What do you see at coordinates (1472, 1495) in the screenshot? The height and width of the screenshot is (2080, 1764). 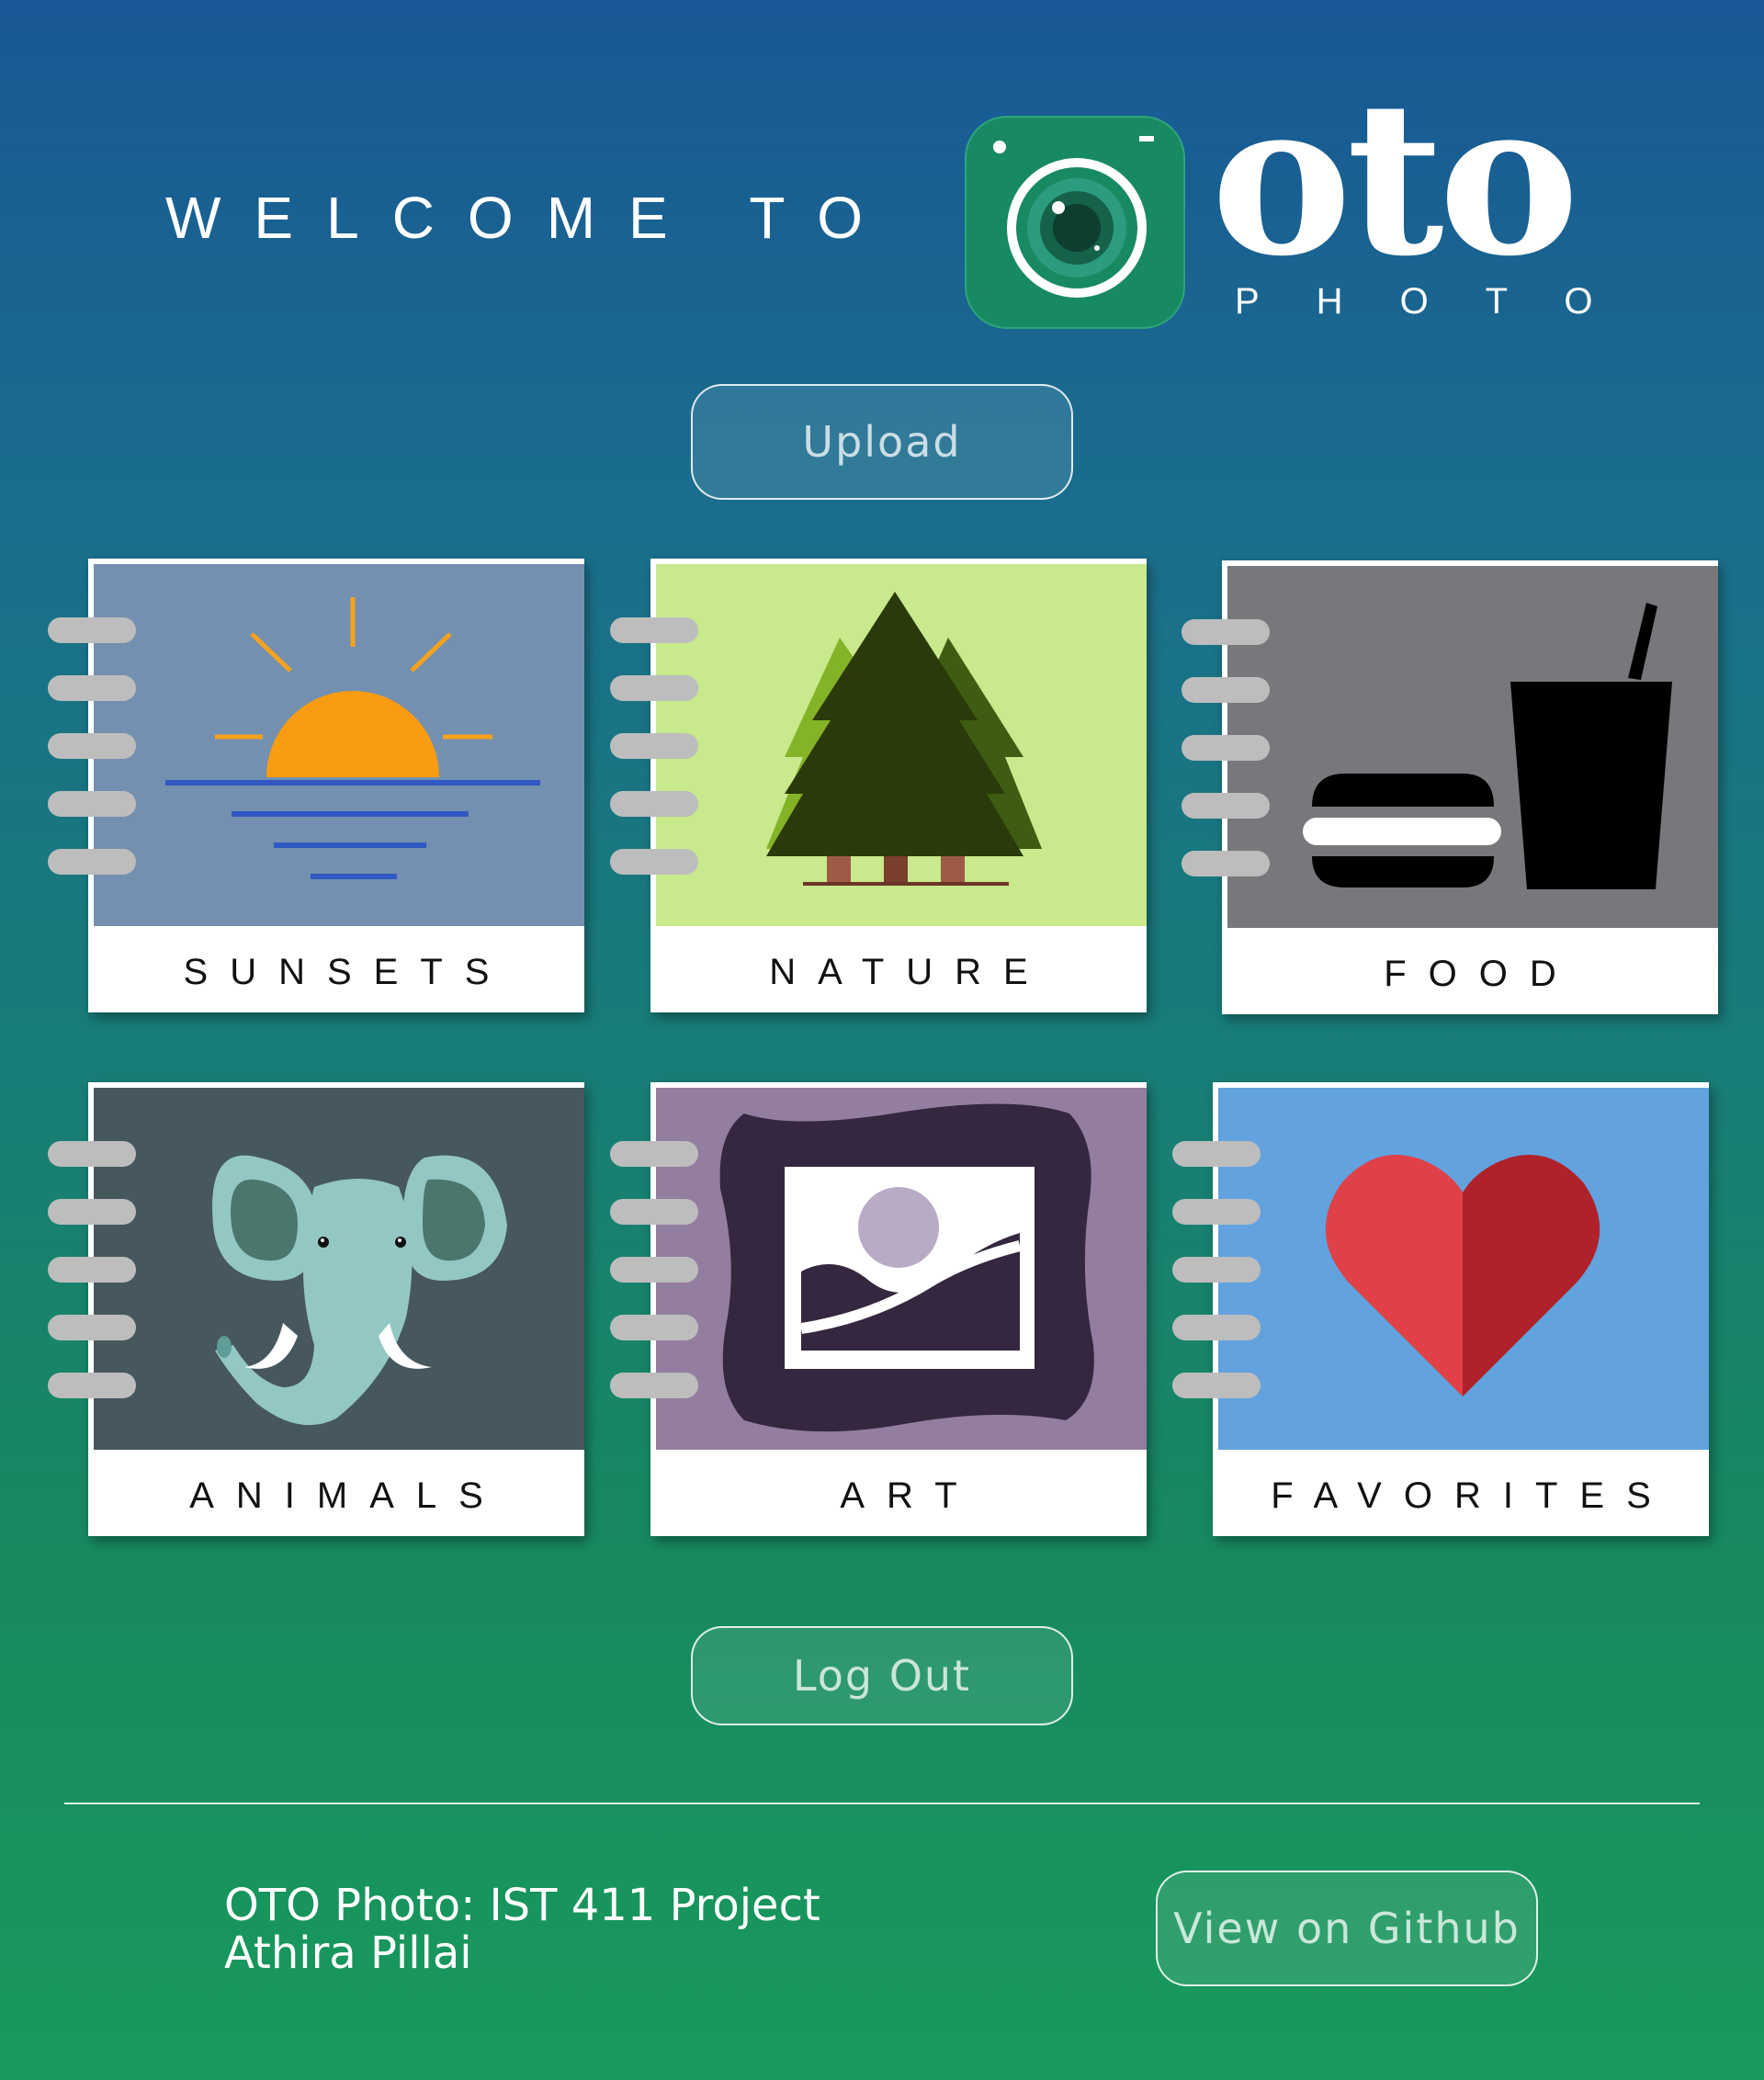 I see `album-label: FAVORITES` at bounding box center [1472, 1495].